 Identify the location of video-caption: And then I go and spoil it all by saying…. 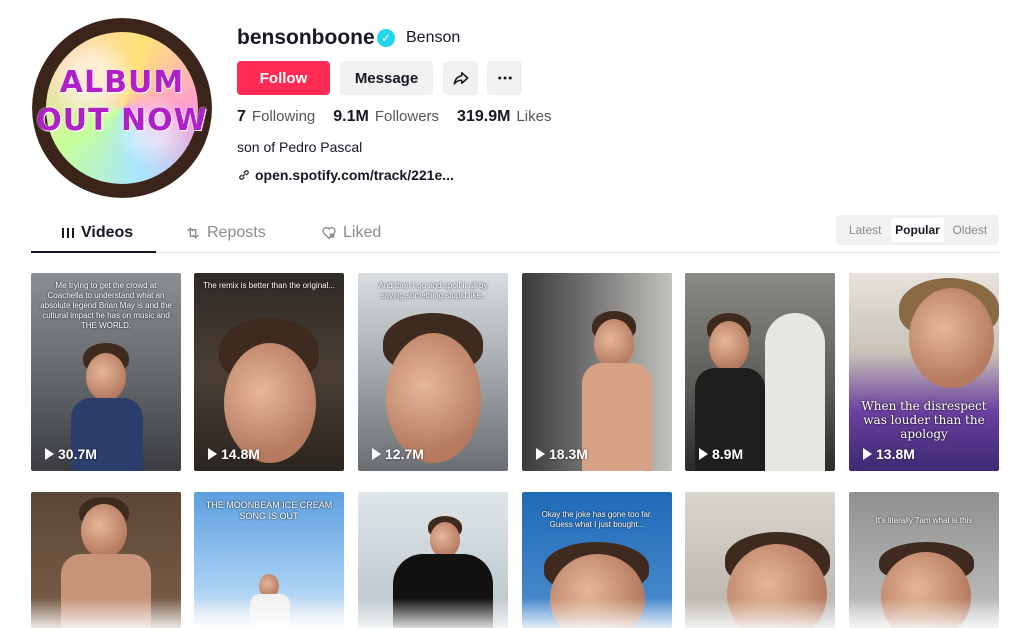
(433, 290).